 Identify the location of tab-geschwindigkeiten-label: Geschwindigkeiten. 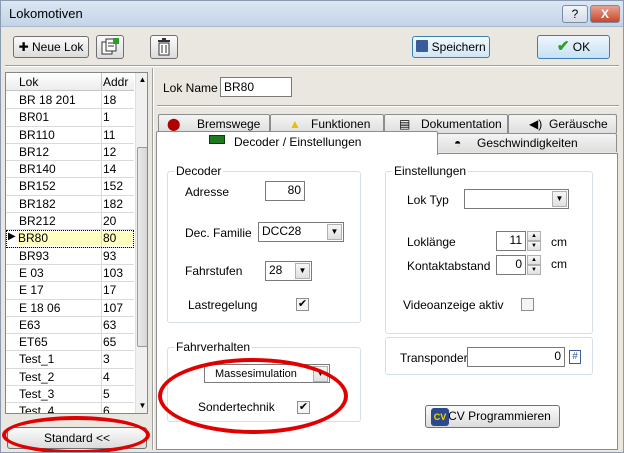
(527, 143).